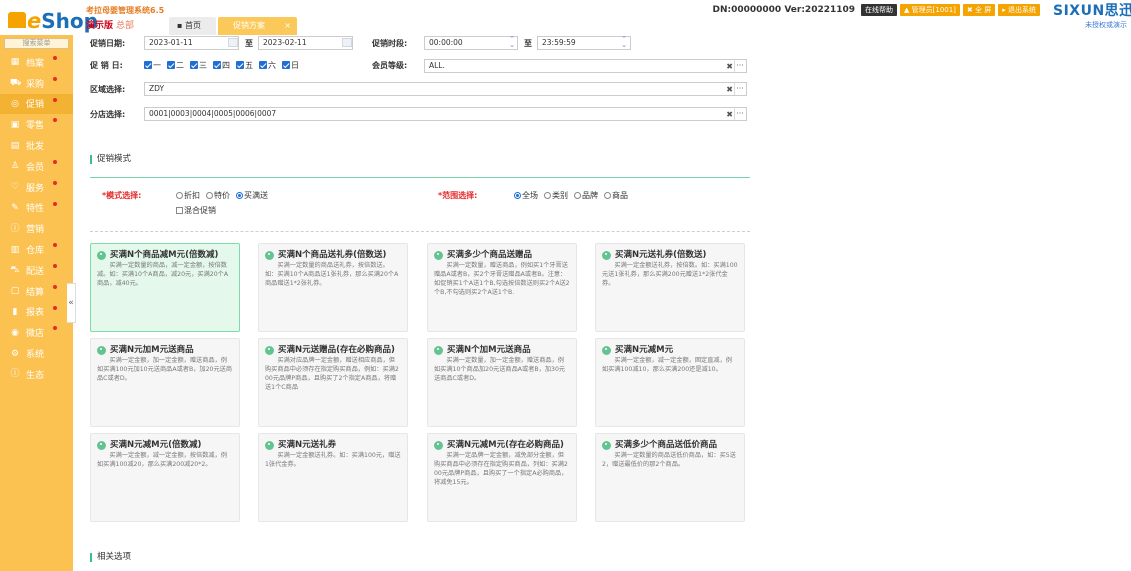 The height and width of the screenshot is (571, 1131). I want to click on weekday-checkbox: 一, so click(152, 65).